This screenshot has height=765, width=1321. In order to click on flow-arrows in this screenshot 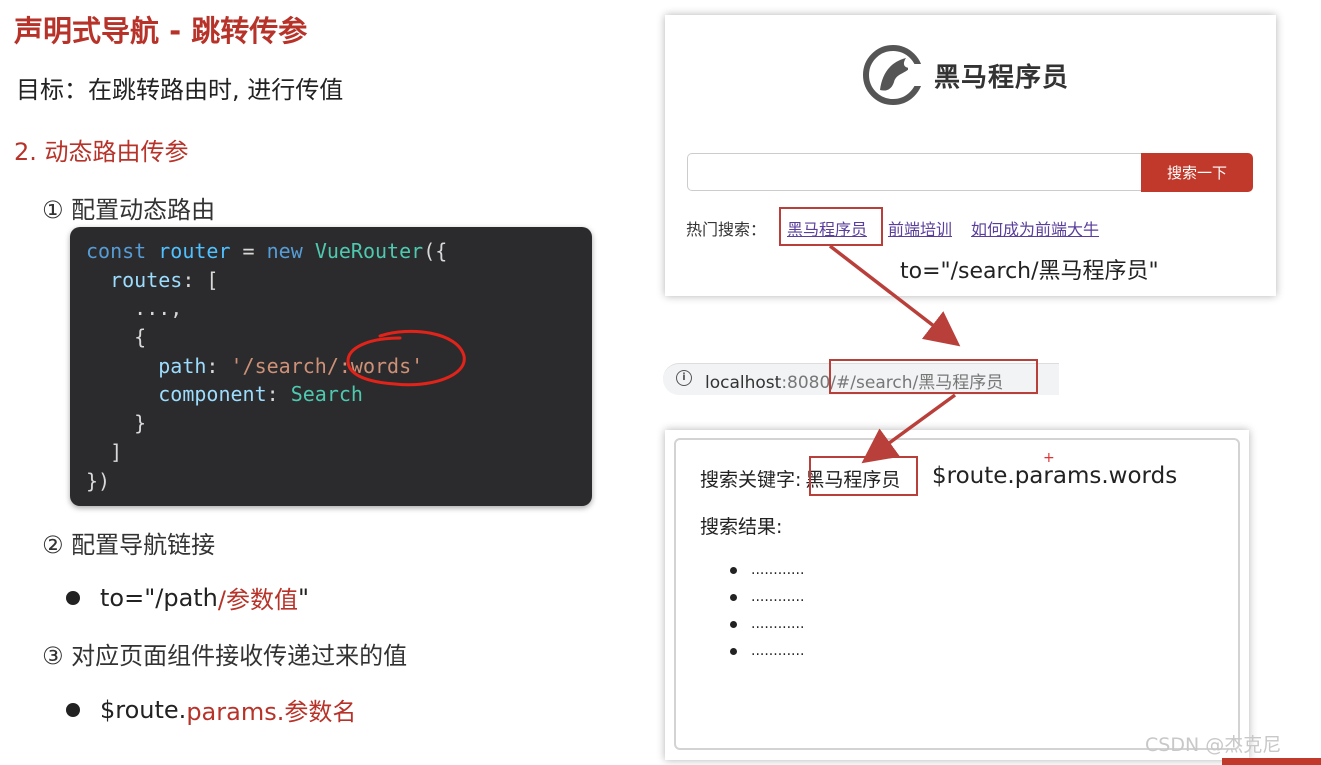, I will do `click(894, 354)`.